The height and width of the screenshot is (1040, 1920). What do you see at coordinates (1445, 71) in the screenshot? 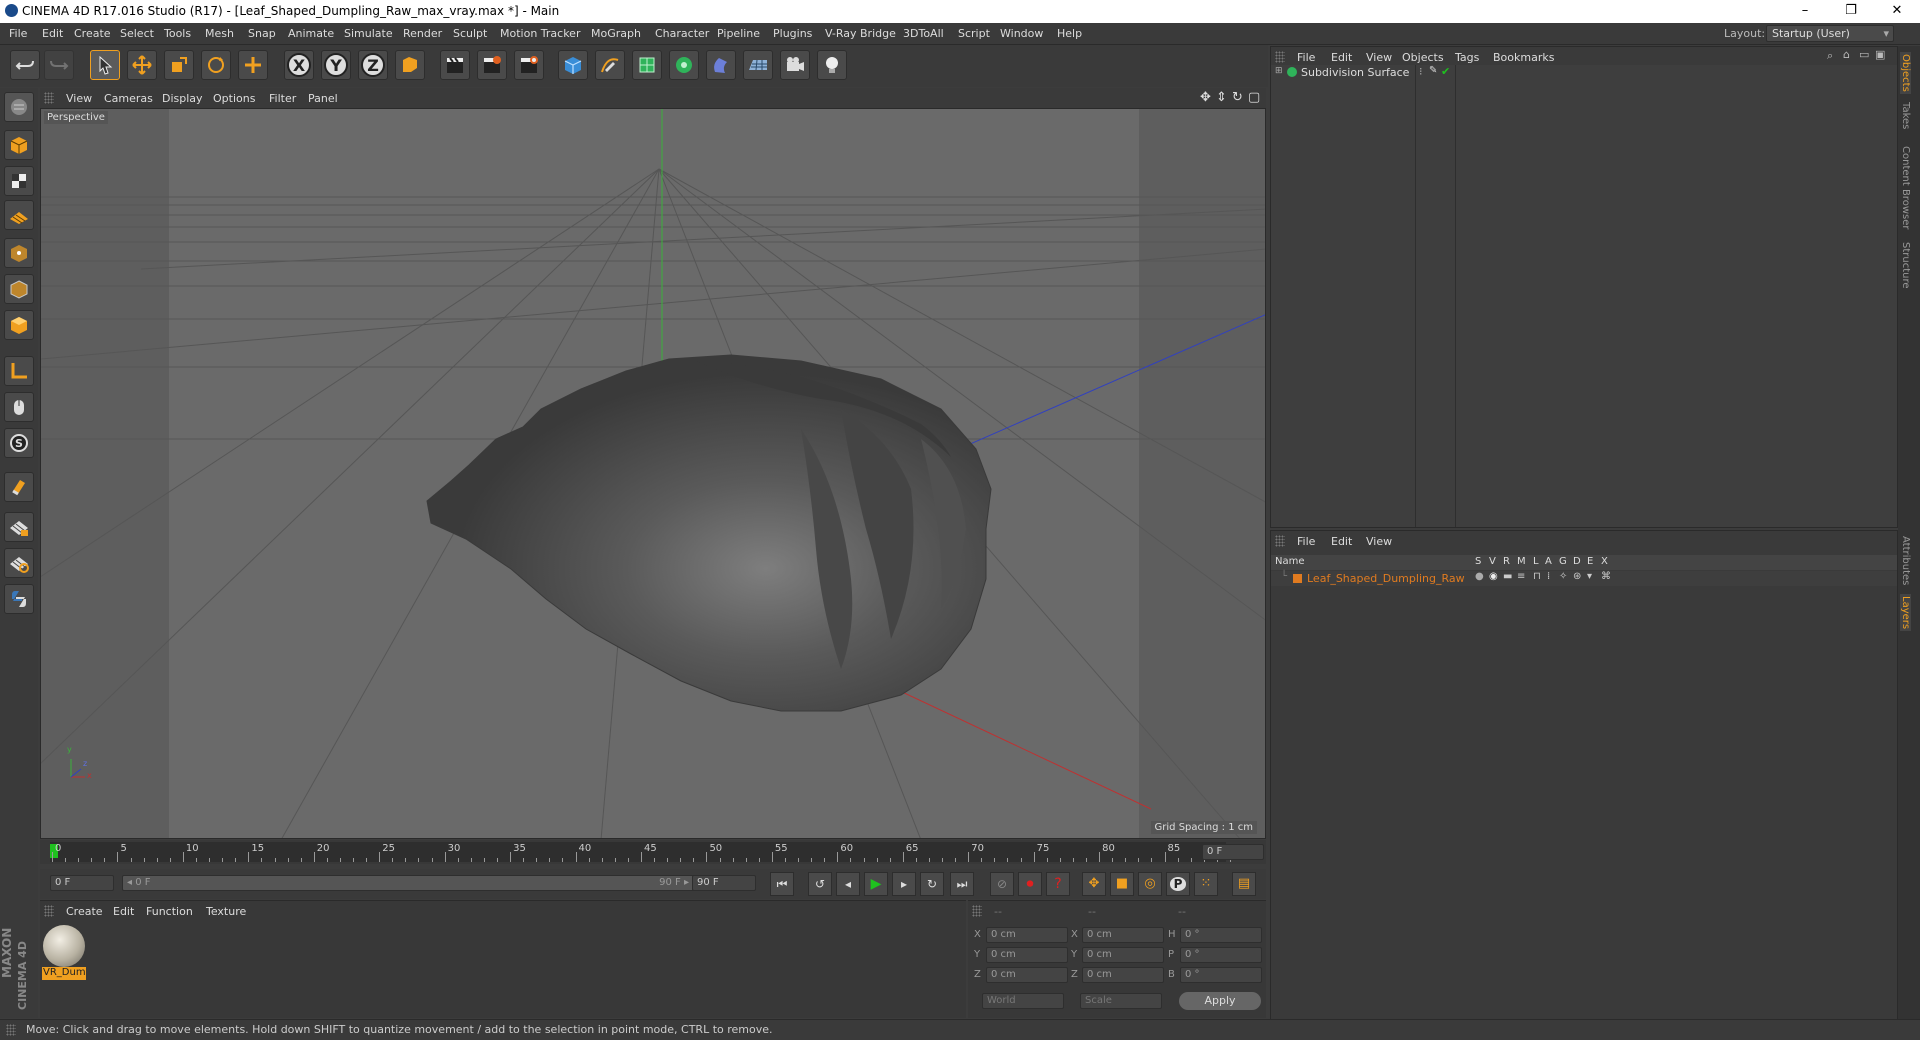
I see `enabled-check-icon: ✔` at bounding box center [1445, 71].